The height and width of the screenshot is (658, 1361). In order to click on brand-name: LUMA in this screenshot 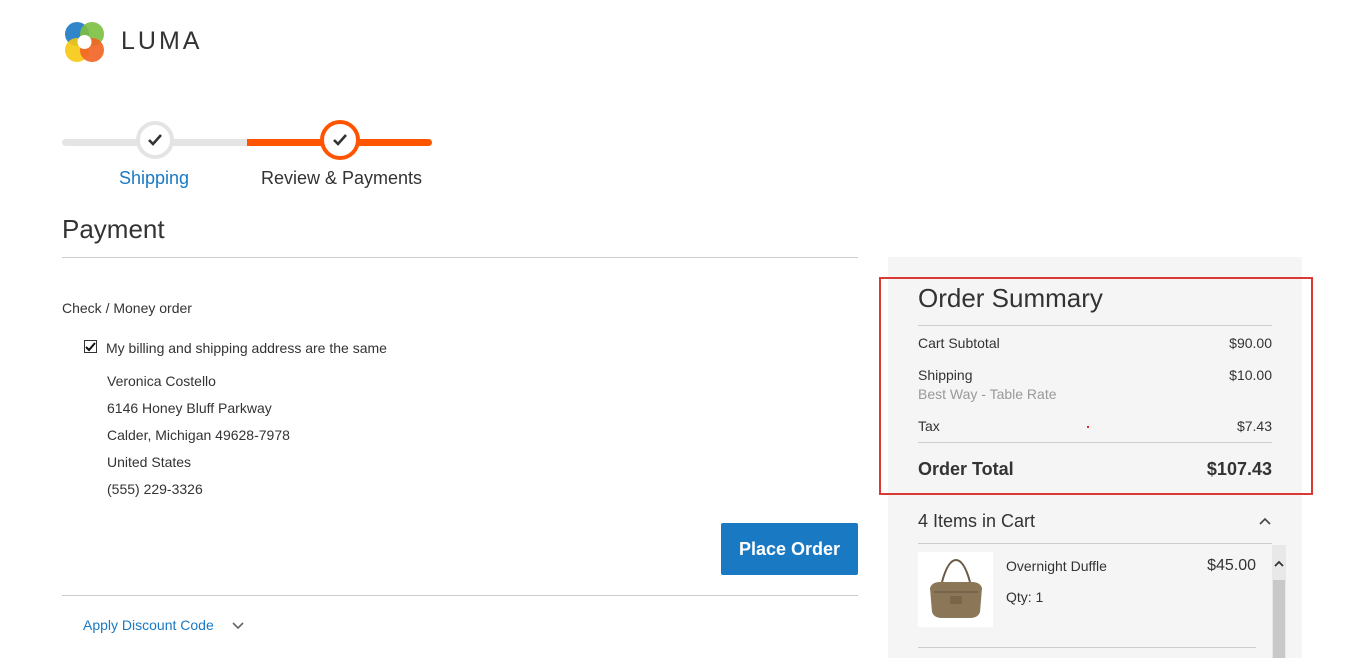, I will do `click(161, 41)`.